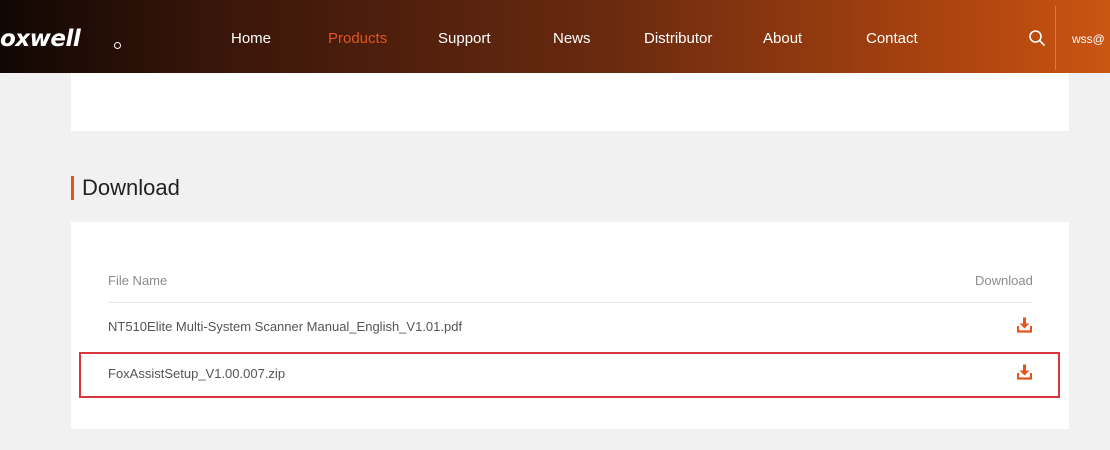  I want to click on search-icon, so click(1037, 38).